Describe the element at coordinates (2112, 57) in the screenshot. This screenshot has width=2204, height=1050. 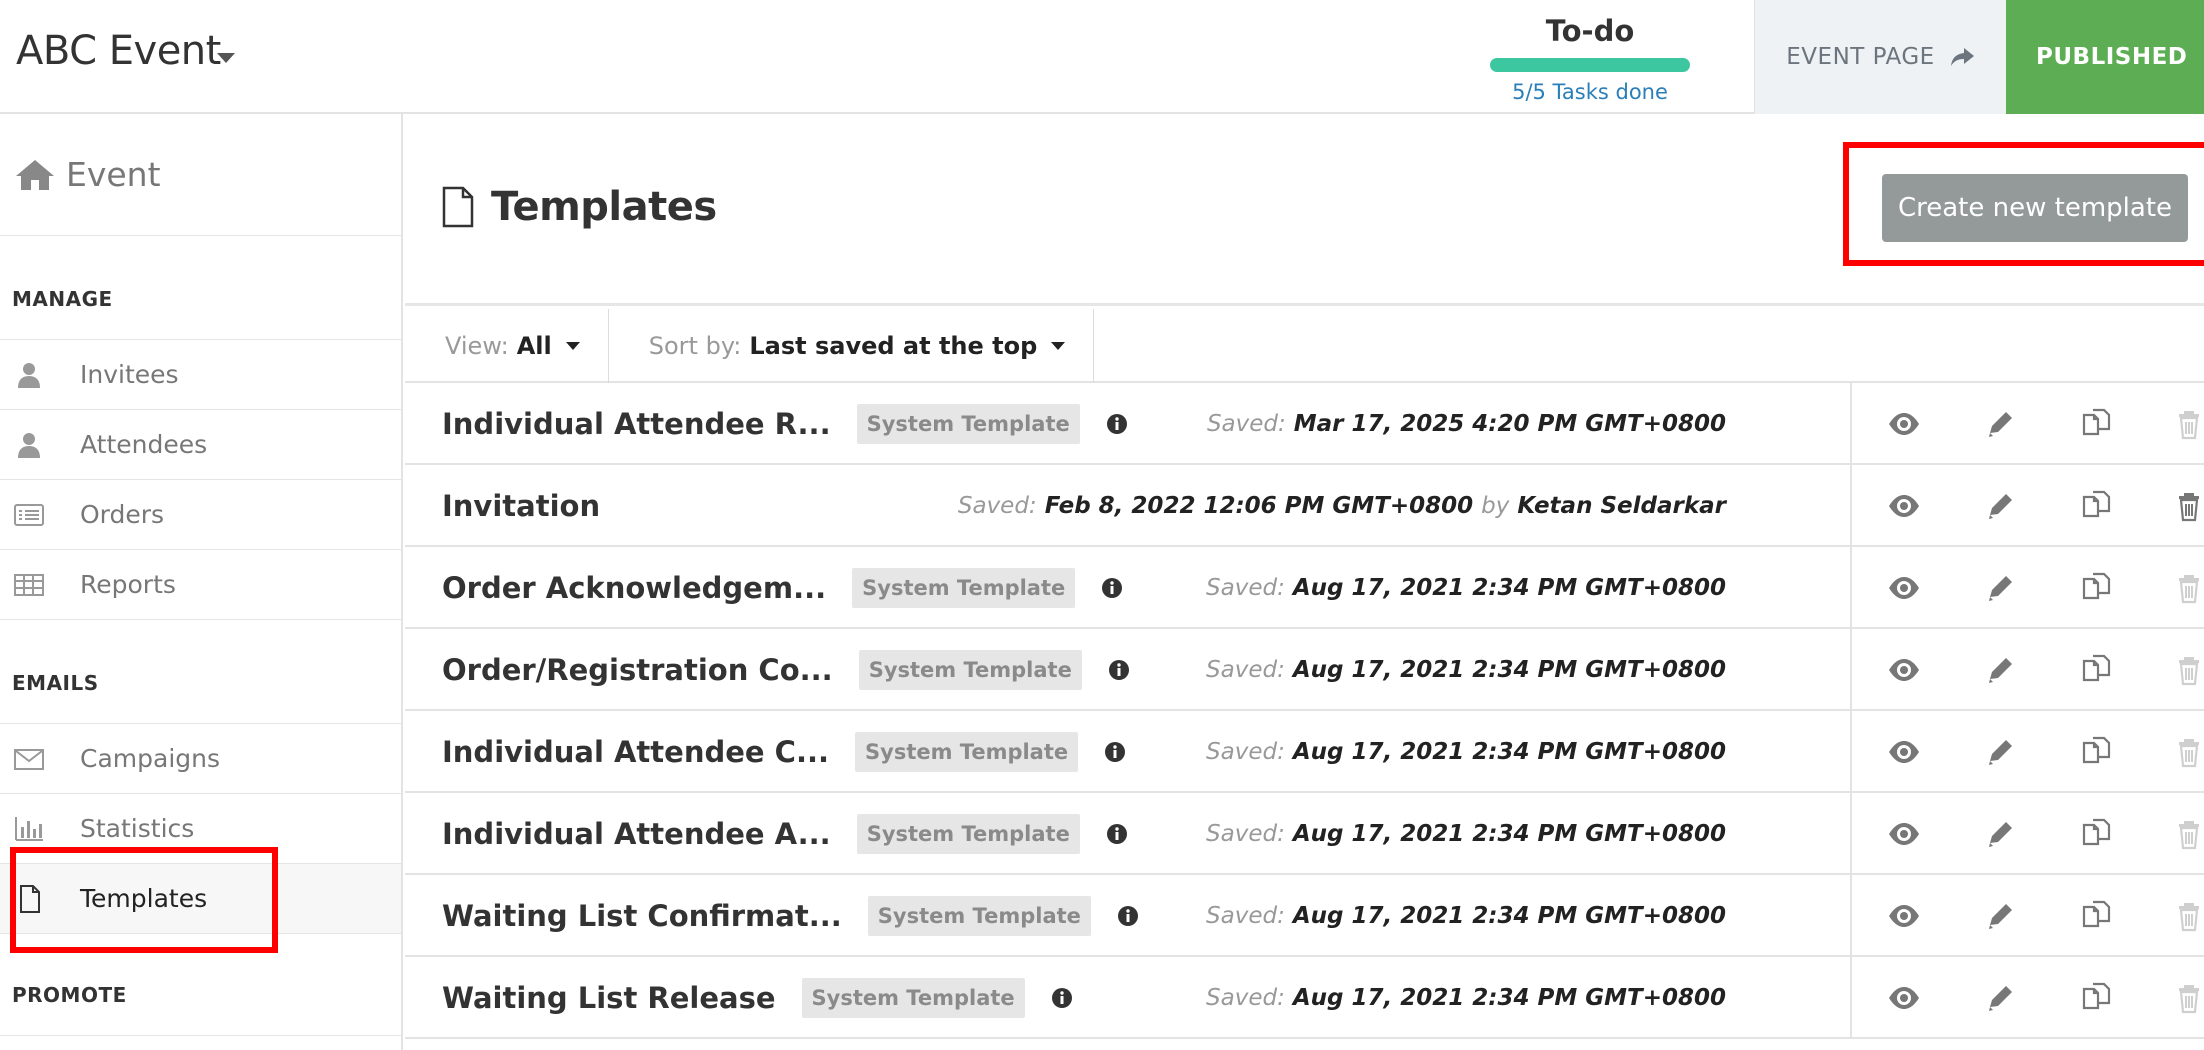
I see `published-label: PUBLISHED` at that location.